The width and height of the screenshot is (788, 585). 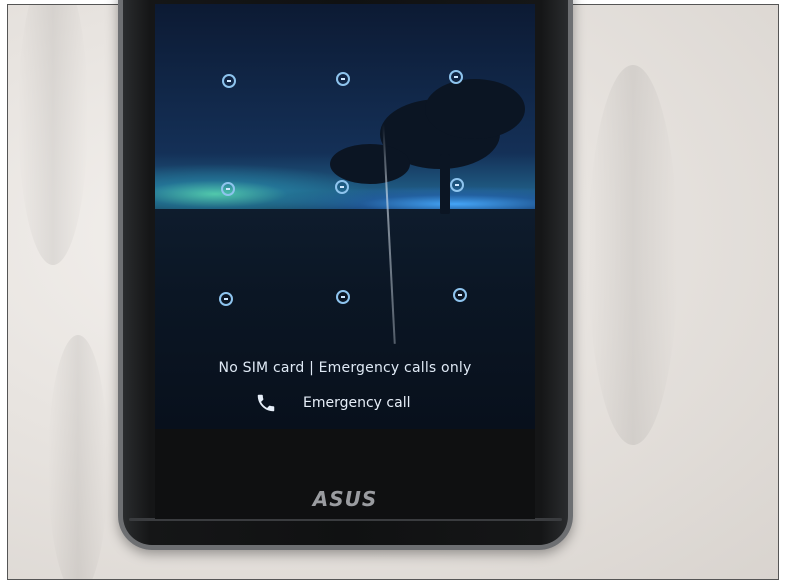 I want to click on phone-icon, so click(x=266, y=403).